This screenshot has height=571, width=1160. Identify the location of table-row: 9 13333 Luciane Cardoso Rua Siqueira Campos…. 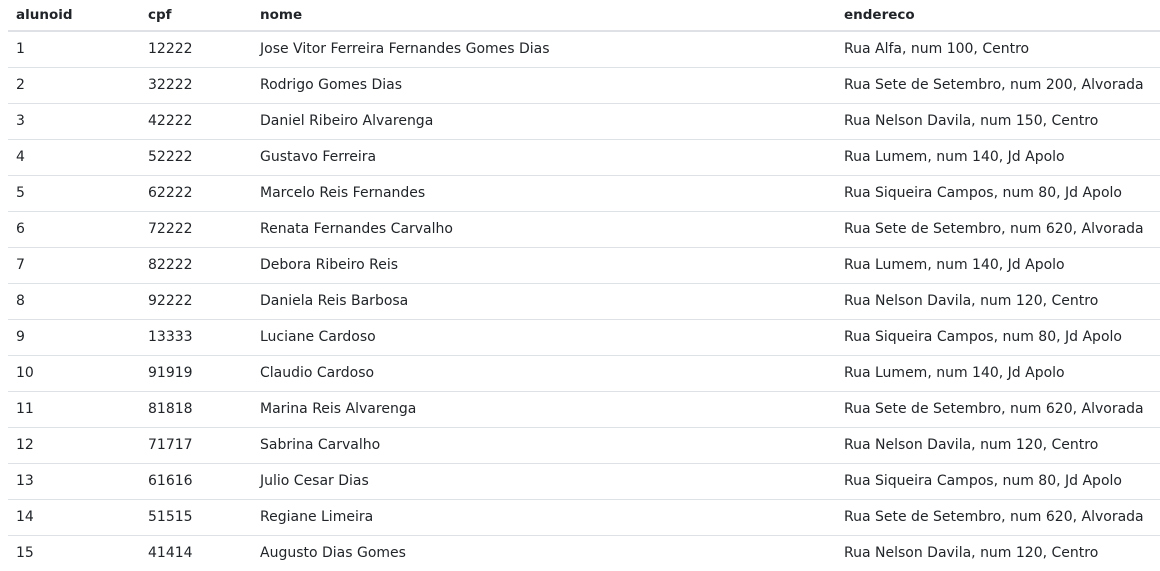
(584, 337).